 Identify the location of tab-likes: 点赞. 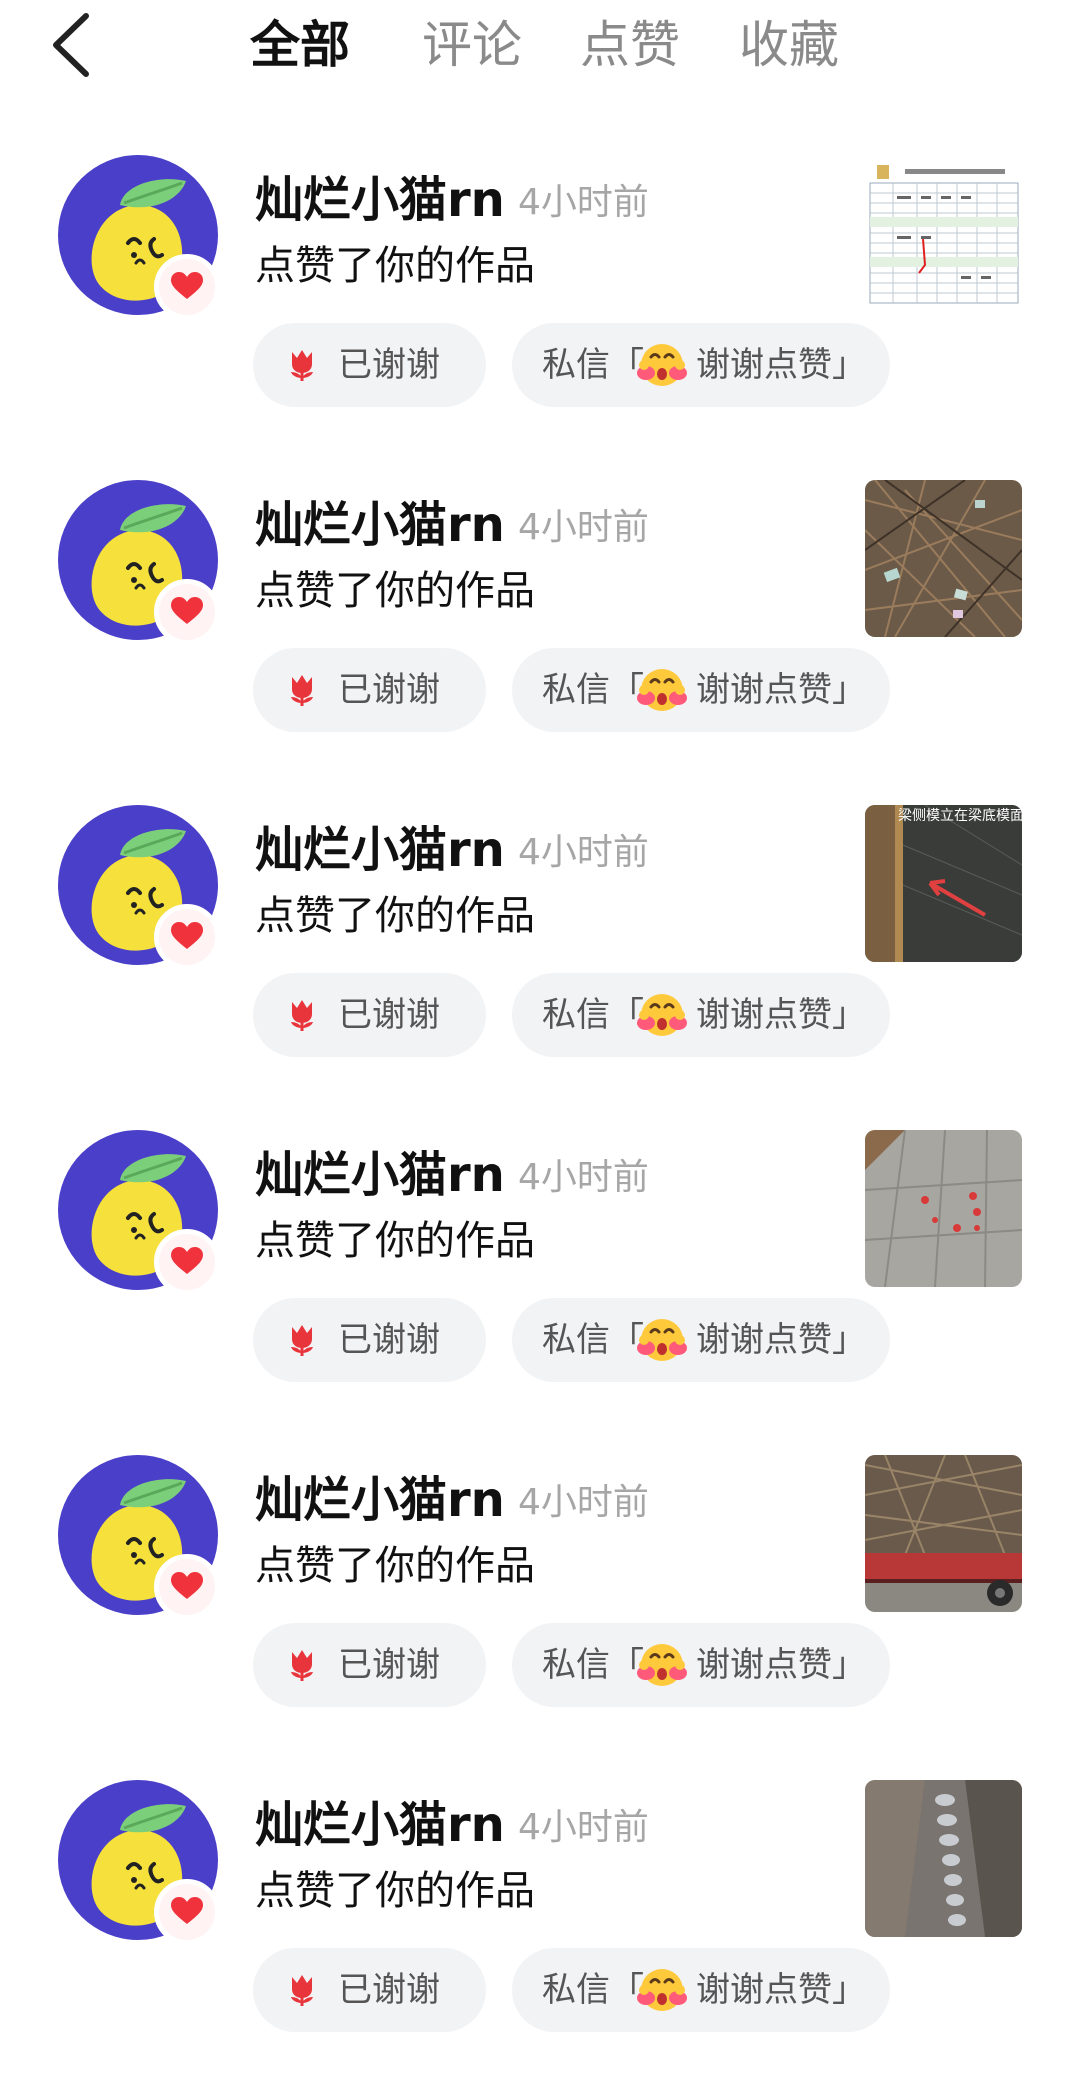
(630, 45).